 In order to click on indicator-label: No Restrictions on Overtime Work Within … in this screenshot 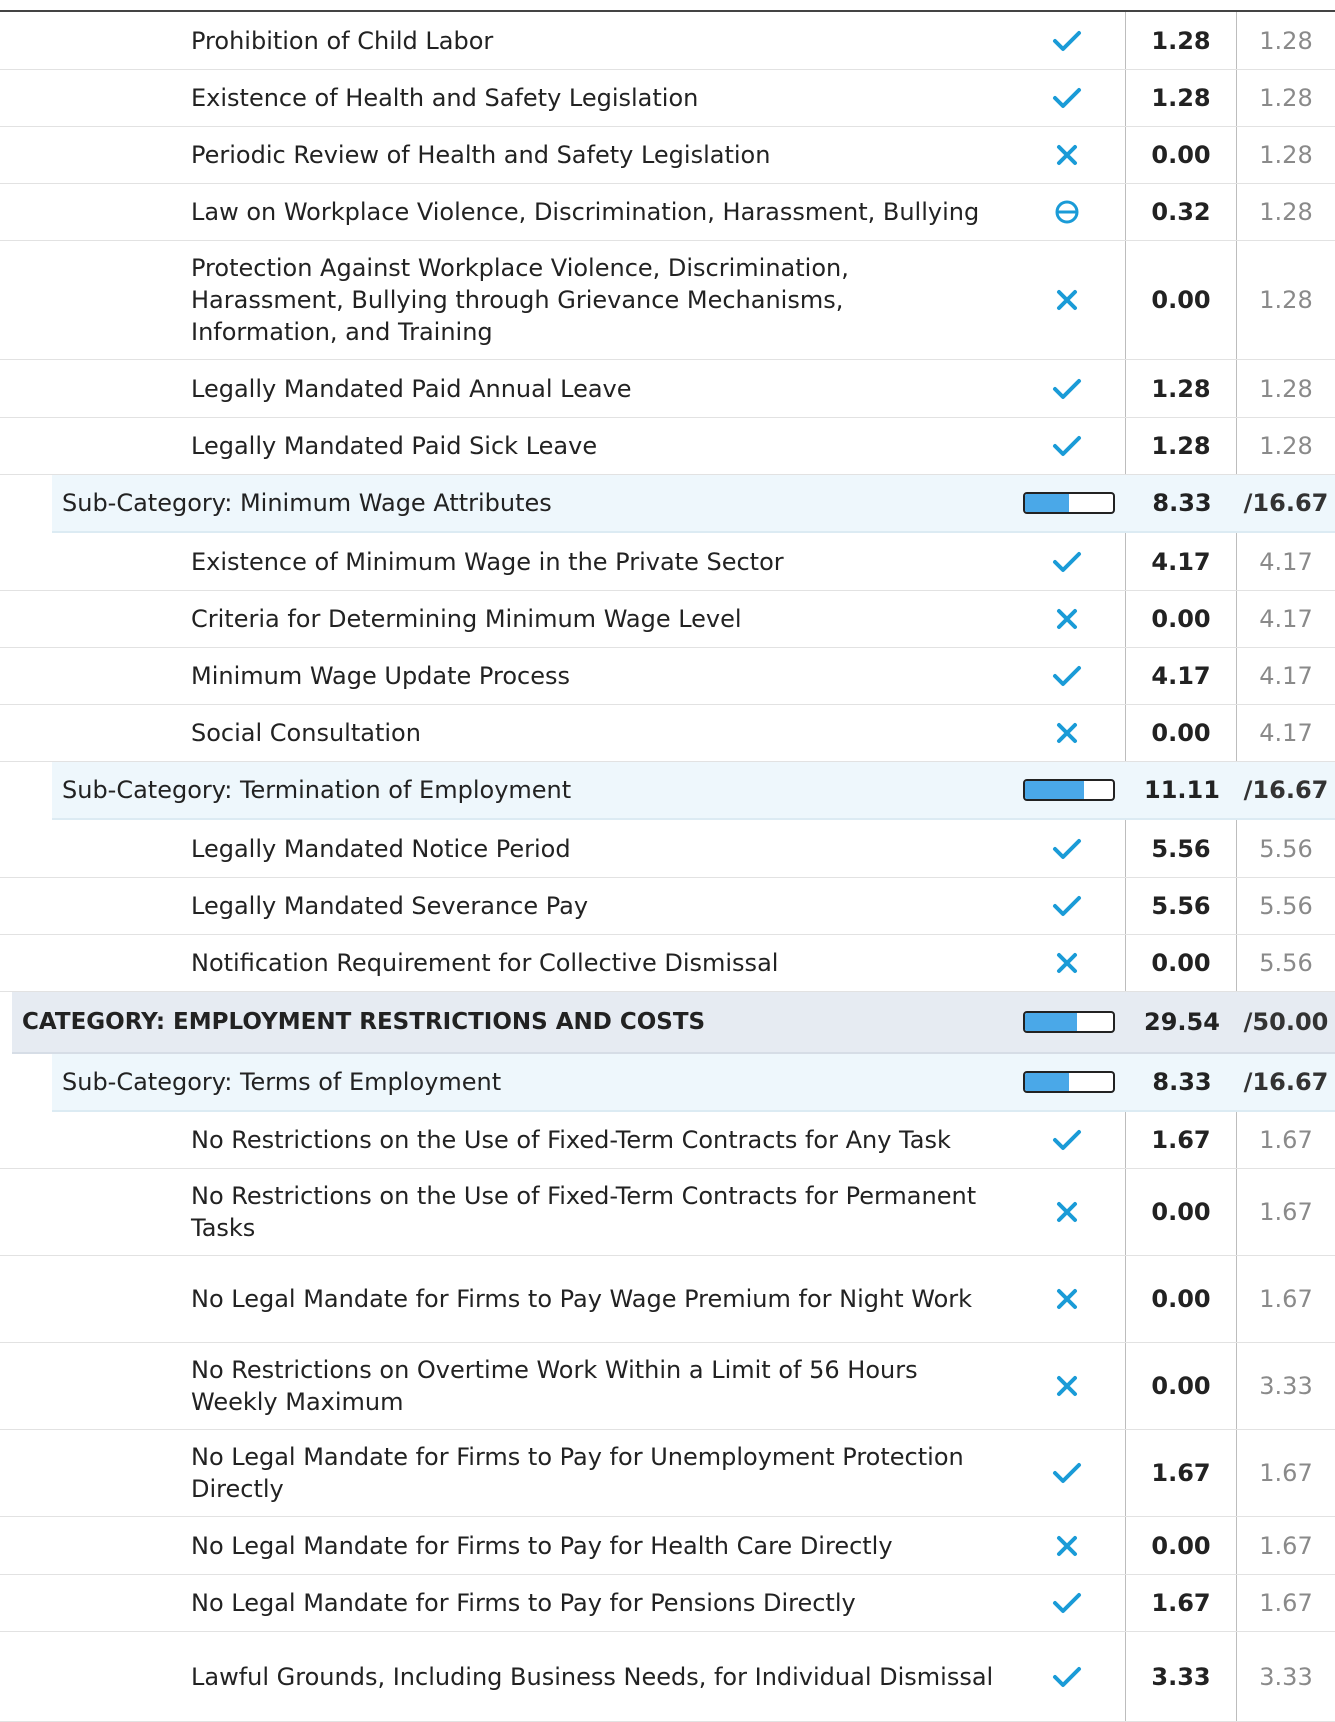, I will do `click(554, 1386)`.